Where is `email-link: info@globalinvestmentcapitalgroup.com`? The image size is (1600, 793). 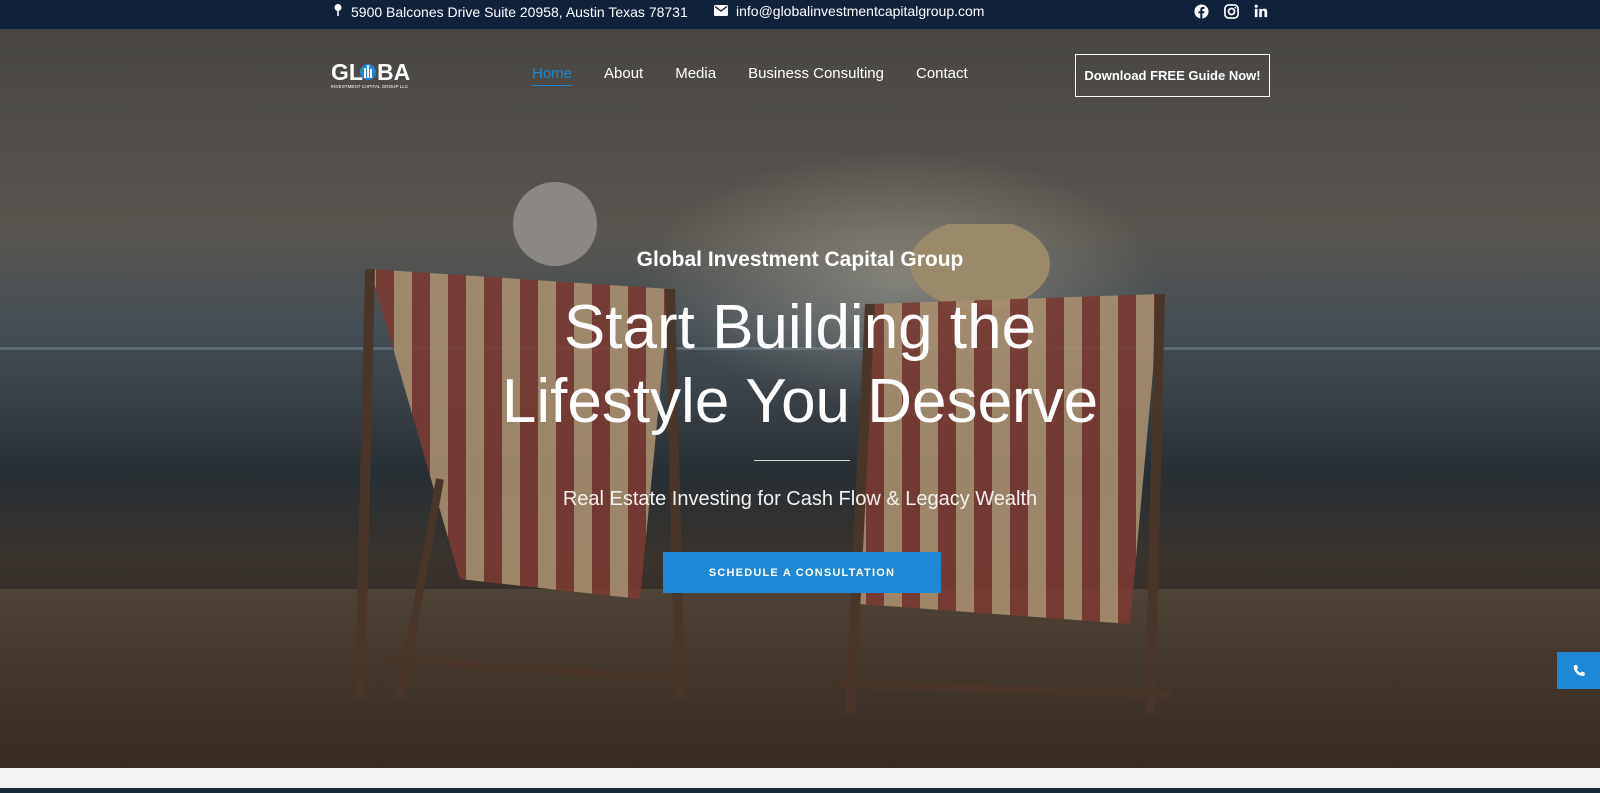 email-link: info@globalinvestmentcapitalgroup.com is located at coordinates (860, 11).